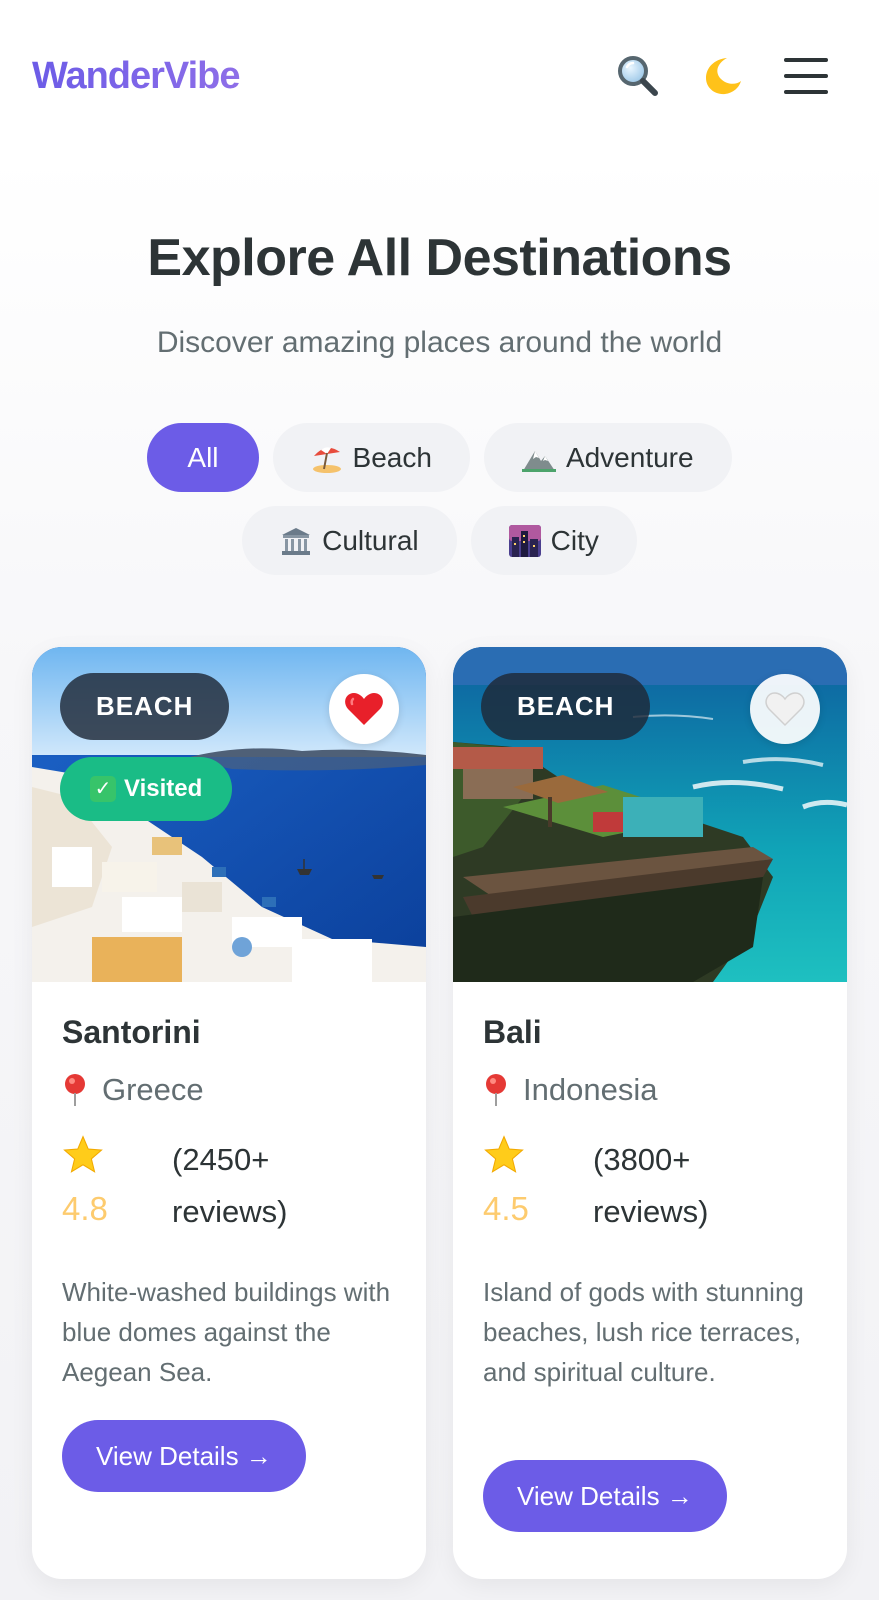 This screenshot has width=879, height=1600. Describe the element at coordinates (296, 541) in the screenshot. I see `museum-icon` at that location.